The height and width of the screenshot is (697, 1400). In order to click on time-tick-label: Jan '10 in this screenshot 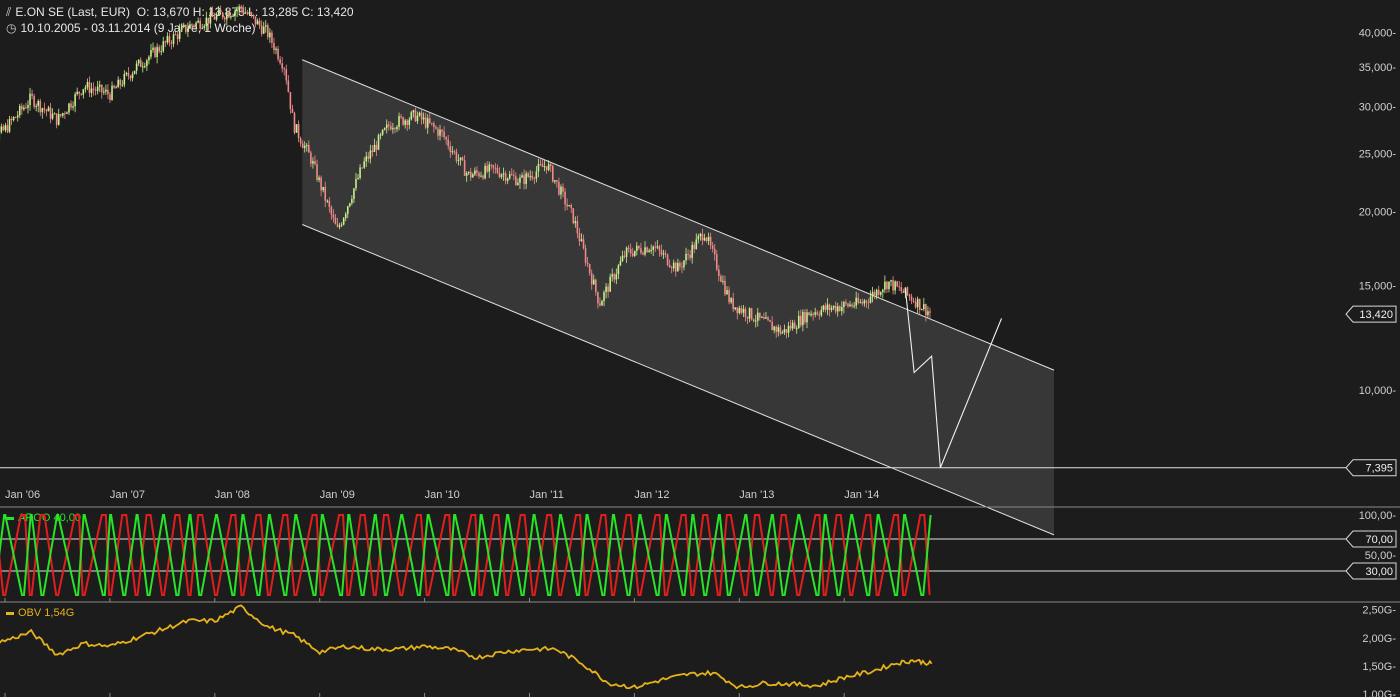, I will do `click(442, 495)`.